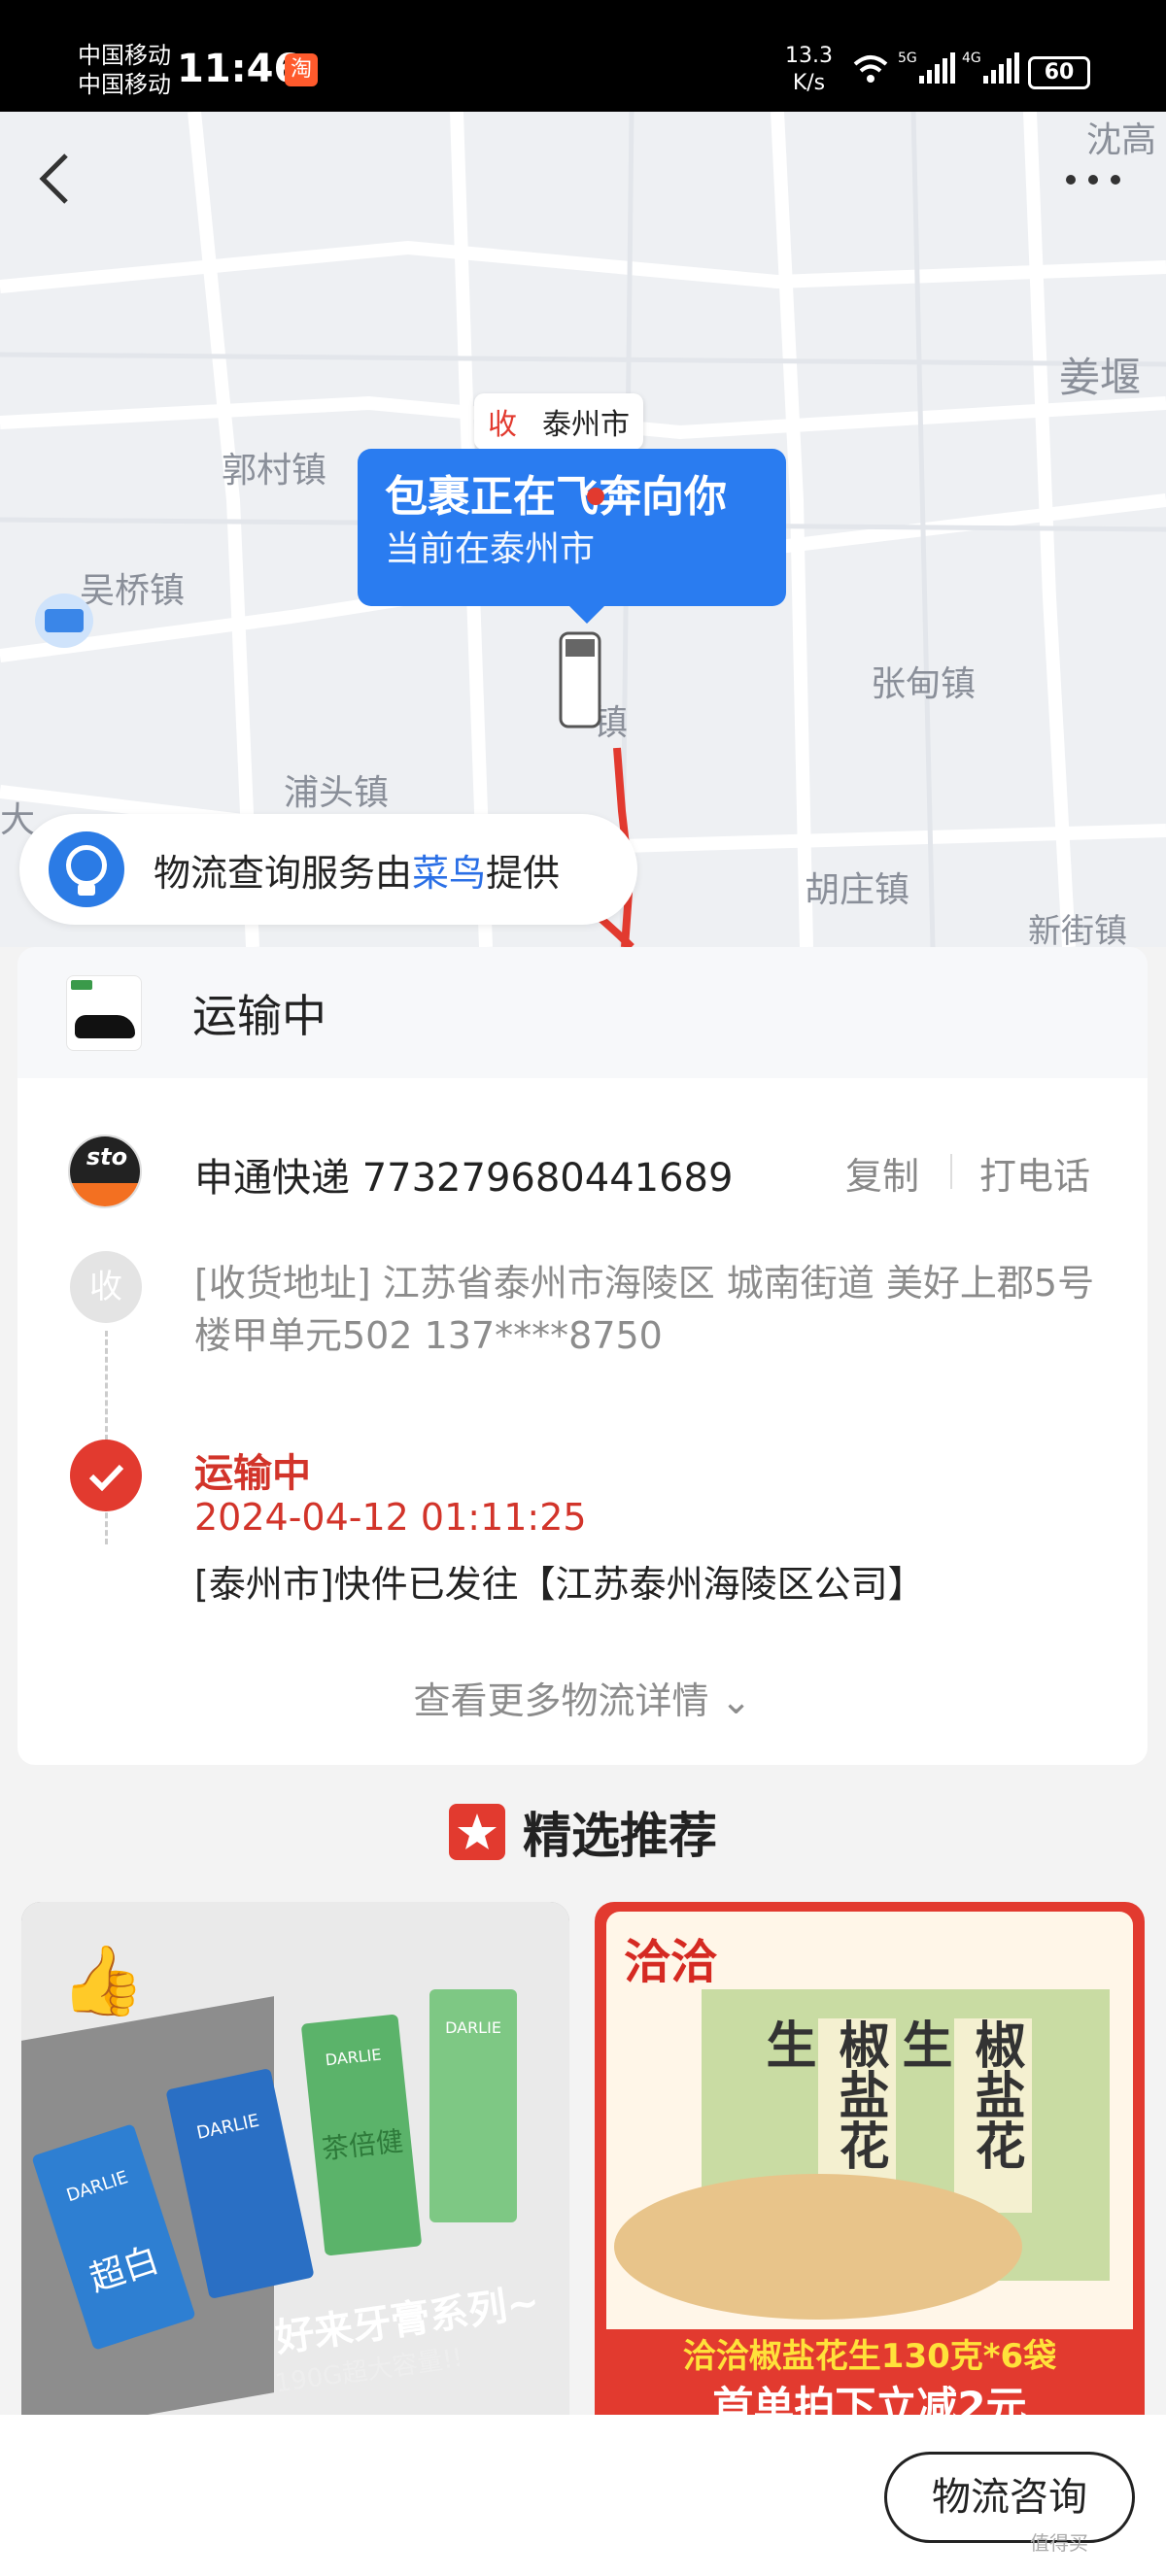 This screenshot has height=2576, width=1166. Describe the element at coordinates (449, 873) in the screenshot. I see `cainiao-name: 菜鸟` at that location.